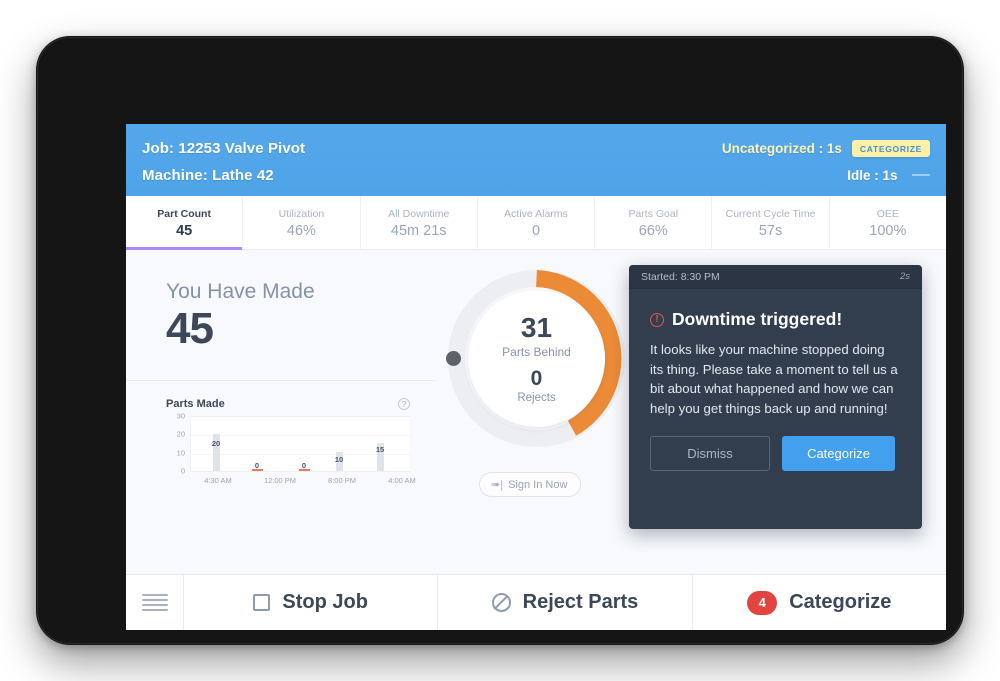 The height and width of the screenshot is (681, 1000). What do you see at coordinates (453, 358) in the screenshot?
I see `gauge-marker-dot` at bounding box center [453, 358].